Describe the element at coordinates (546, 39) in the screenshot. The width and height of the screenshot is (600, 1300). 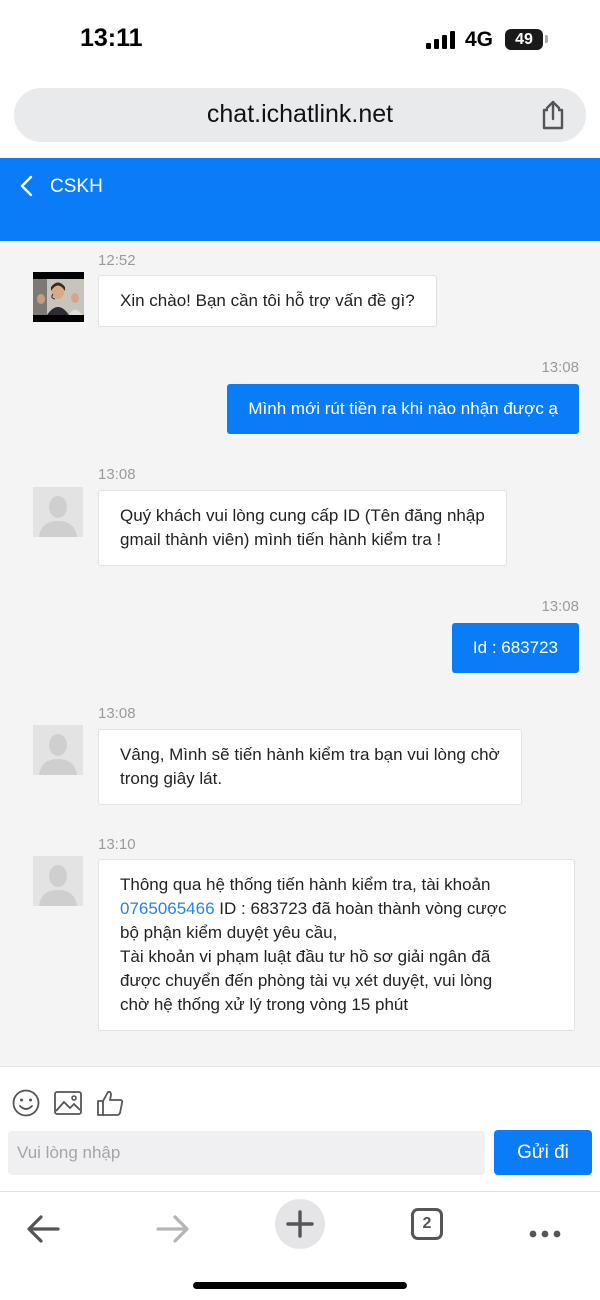
I see `battery-nub` at that location.